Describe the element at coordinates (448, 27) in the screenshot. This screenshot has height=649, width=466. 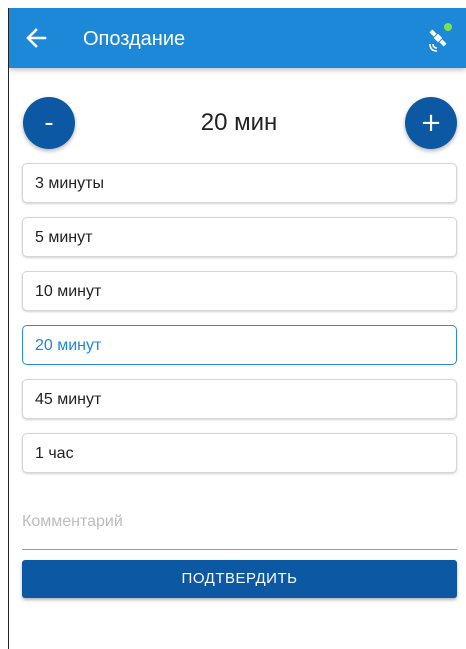
I see `gps-status-dot` at that location.